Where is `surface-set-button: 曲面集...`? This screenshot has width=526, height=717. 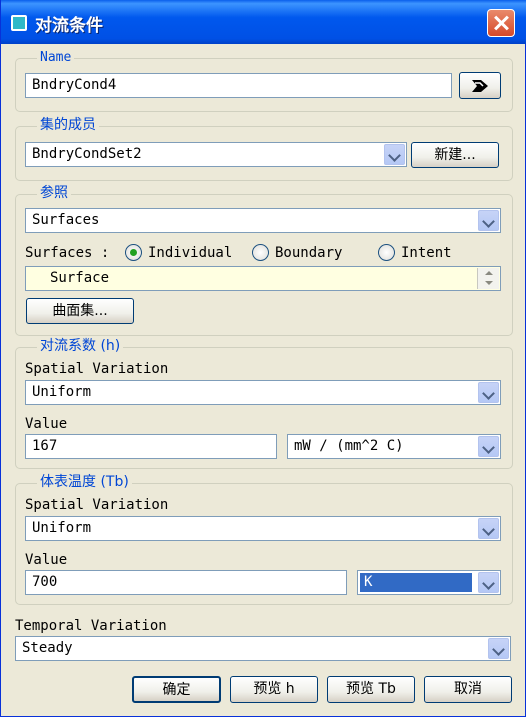 surface-set-button: 曲面集... is located at coordinates (80, 311).